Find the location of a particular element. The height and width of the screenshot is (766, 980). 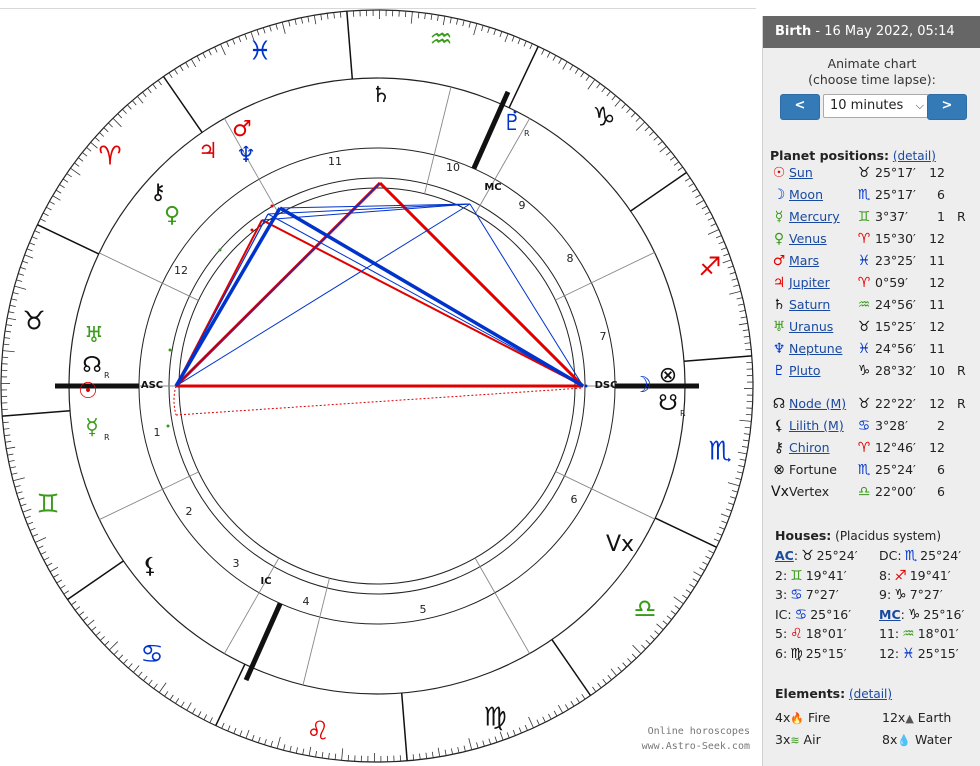

houses-heading: Houses: (Placidus system) is located at coordinates (858, 535).